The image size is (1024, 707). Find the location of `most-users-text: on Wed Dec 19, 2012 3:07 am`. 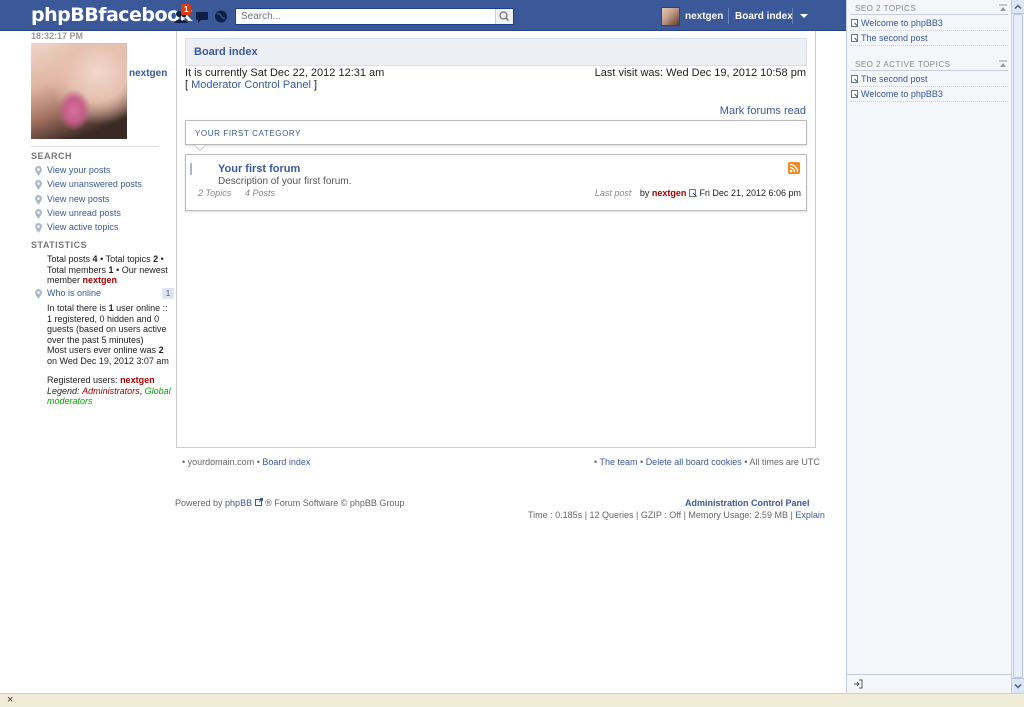

most-users-text: on Wed Dec 19, 2012 3:07 am is located at coordinates (108, 360).